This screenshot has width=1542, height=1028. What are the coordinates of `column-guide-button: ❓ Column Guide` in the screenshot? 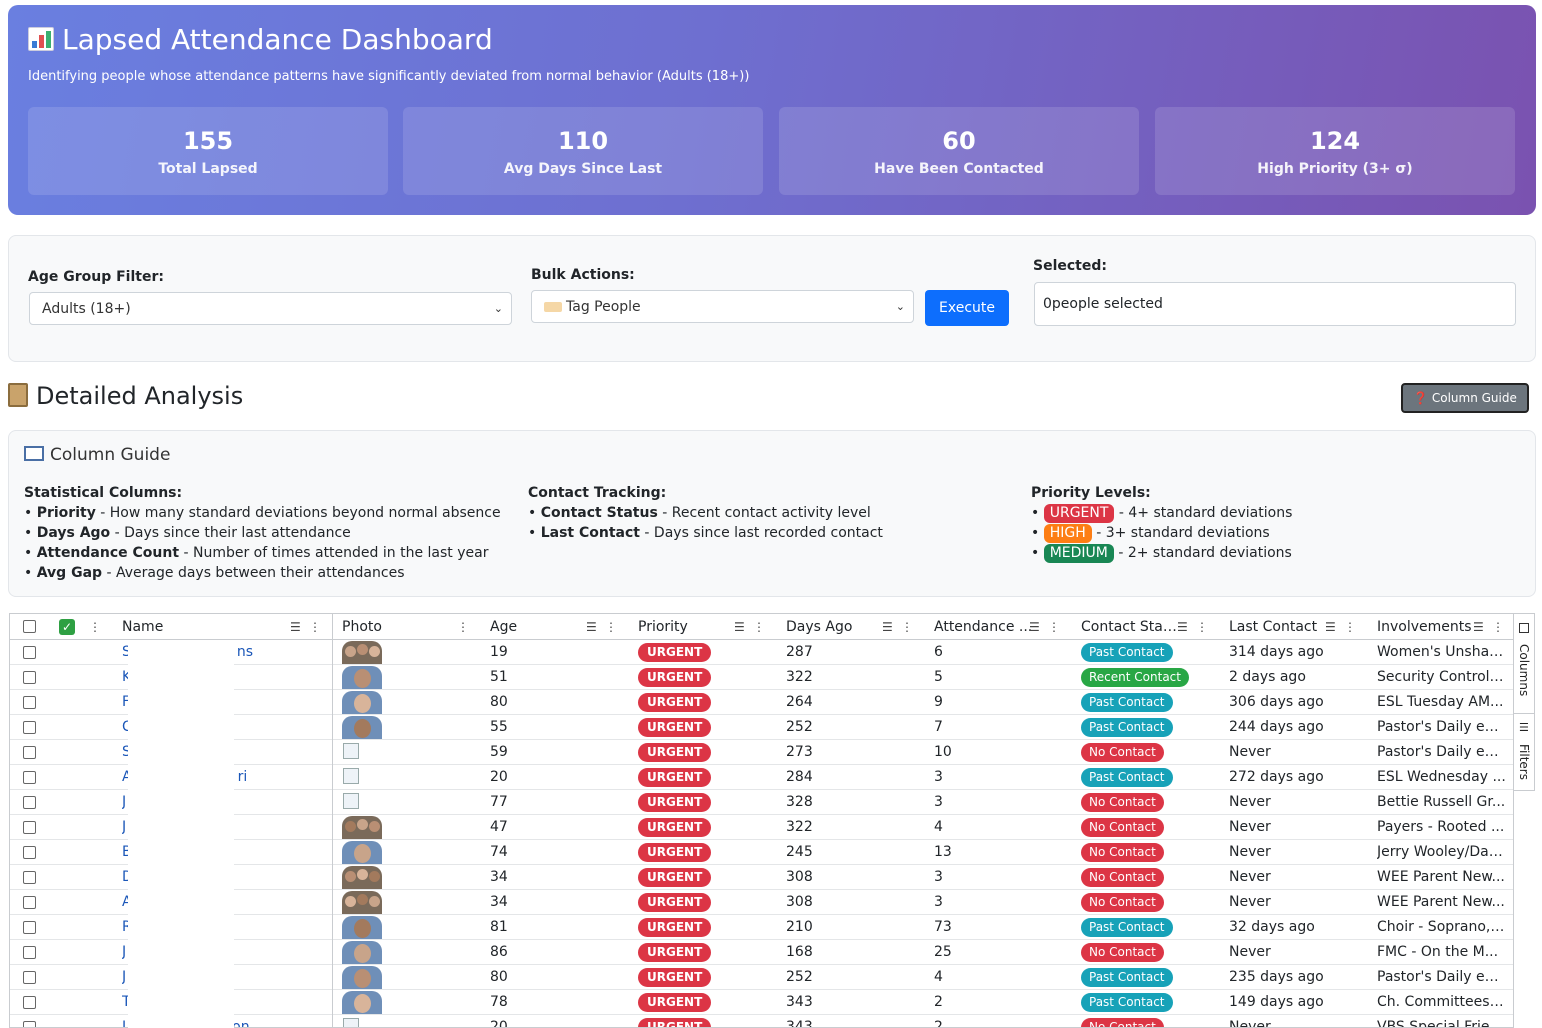 It's located at (1465, 398).